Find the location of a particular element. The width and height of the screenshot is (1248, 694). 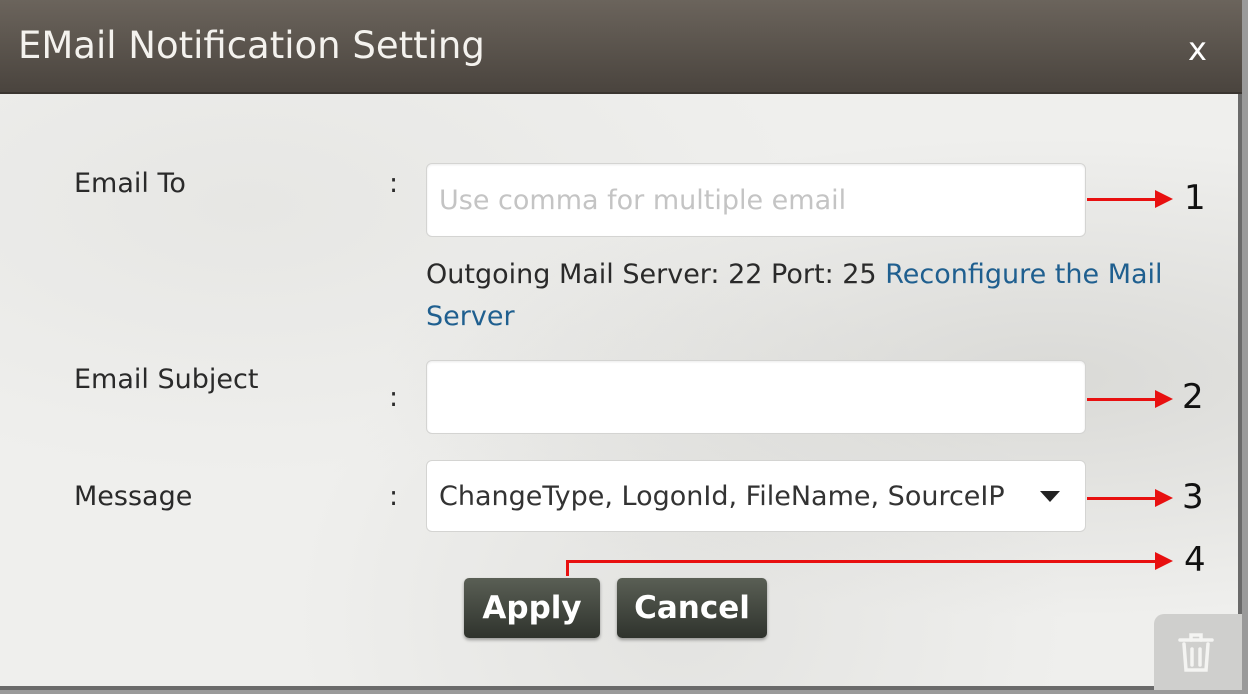

message-colon: : is located at coordinates (394, 496).